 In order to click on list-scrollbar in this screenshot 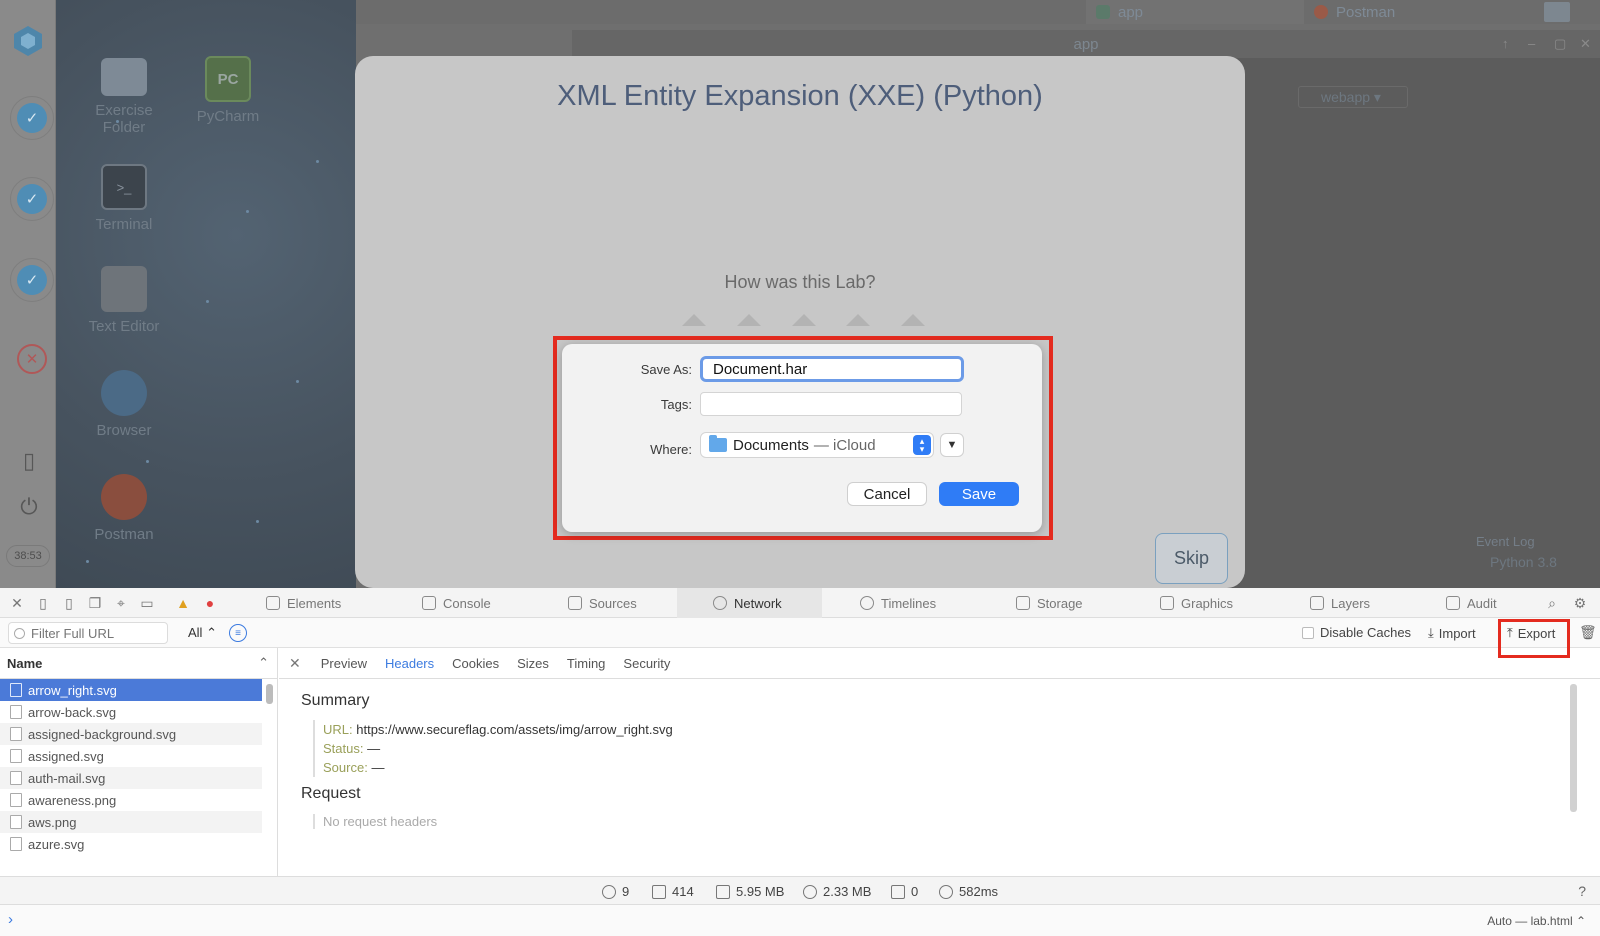, I will do `click(269, 694)`.